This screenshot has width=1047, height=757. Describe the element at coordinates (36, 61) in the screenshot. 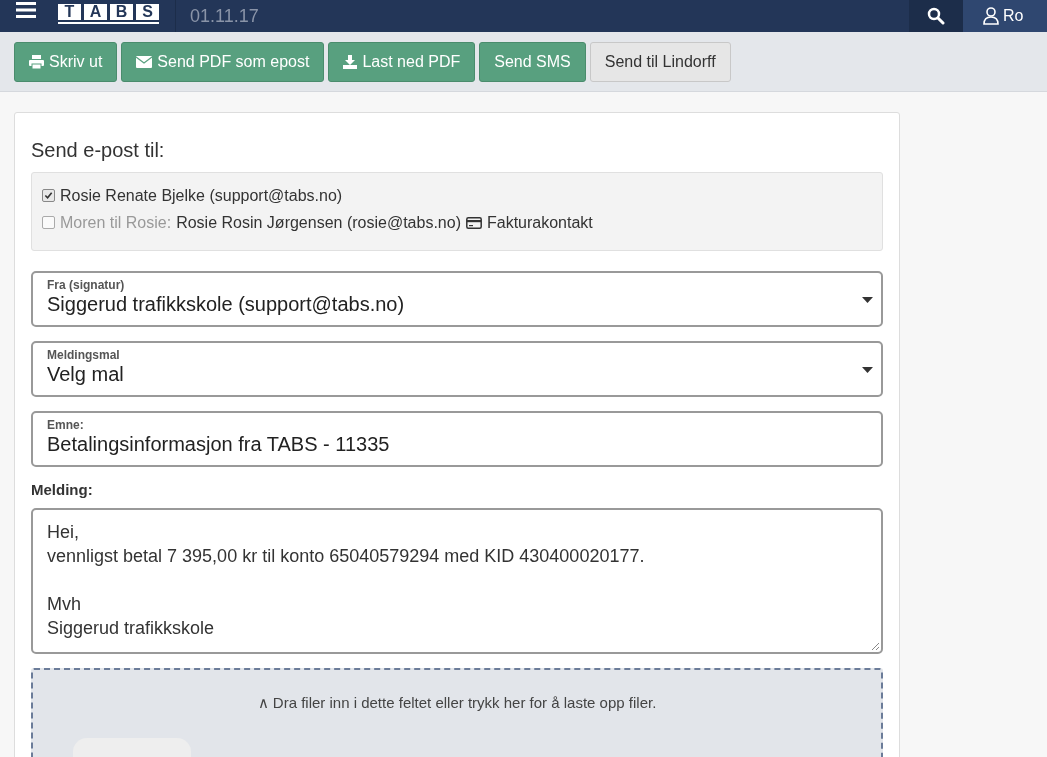

I see `printer-icon` at that location.